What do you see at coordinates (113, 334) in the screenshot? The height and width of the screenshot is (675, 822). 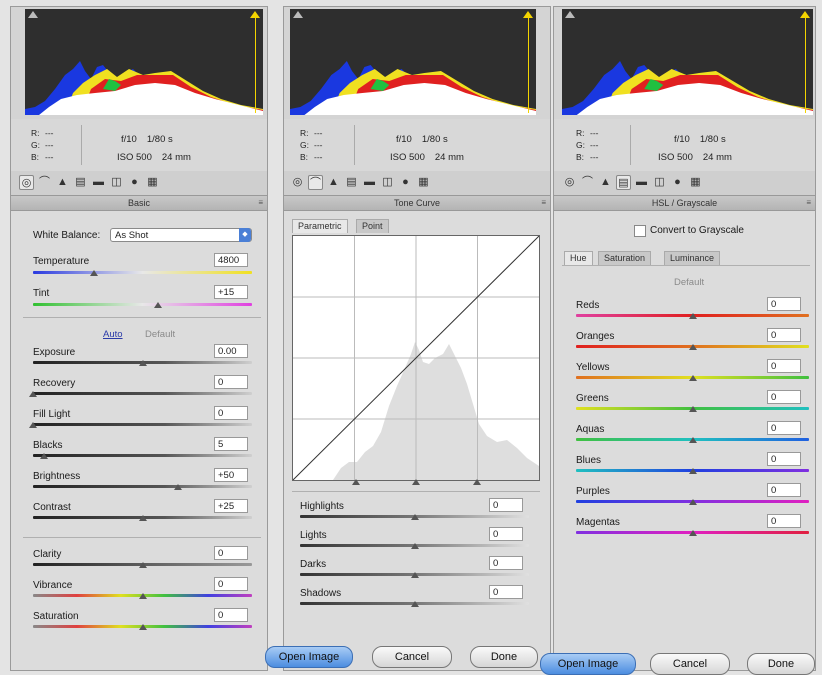 I see `auto-link: Auto` at bounding box center [113, 334].